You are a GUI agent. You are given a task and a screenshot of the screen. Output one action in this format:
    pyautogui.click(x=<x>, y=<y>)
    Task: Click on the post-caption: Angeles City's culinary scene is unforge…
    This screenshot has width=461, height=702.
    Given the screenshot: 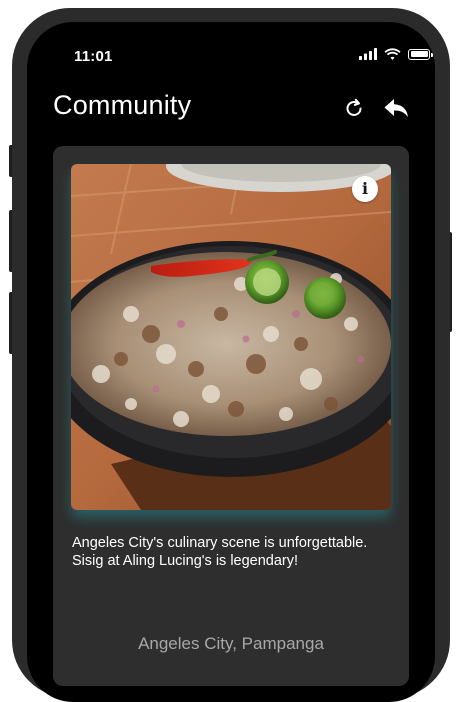 What is the action you would take?
    pyautogui.click(x=220, y=552)
    